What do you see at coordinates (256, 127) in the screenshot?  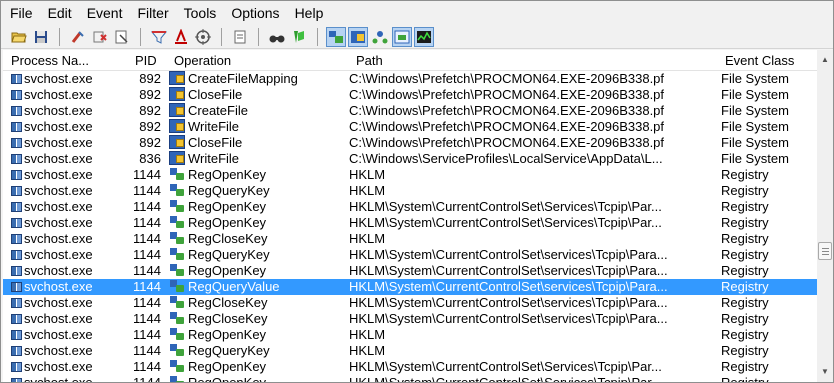 I see `operation-cell: WriteFile` at bounding box center [256, 127].